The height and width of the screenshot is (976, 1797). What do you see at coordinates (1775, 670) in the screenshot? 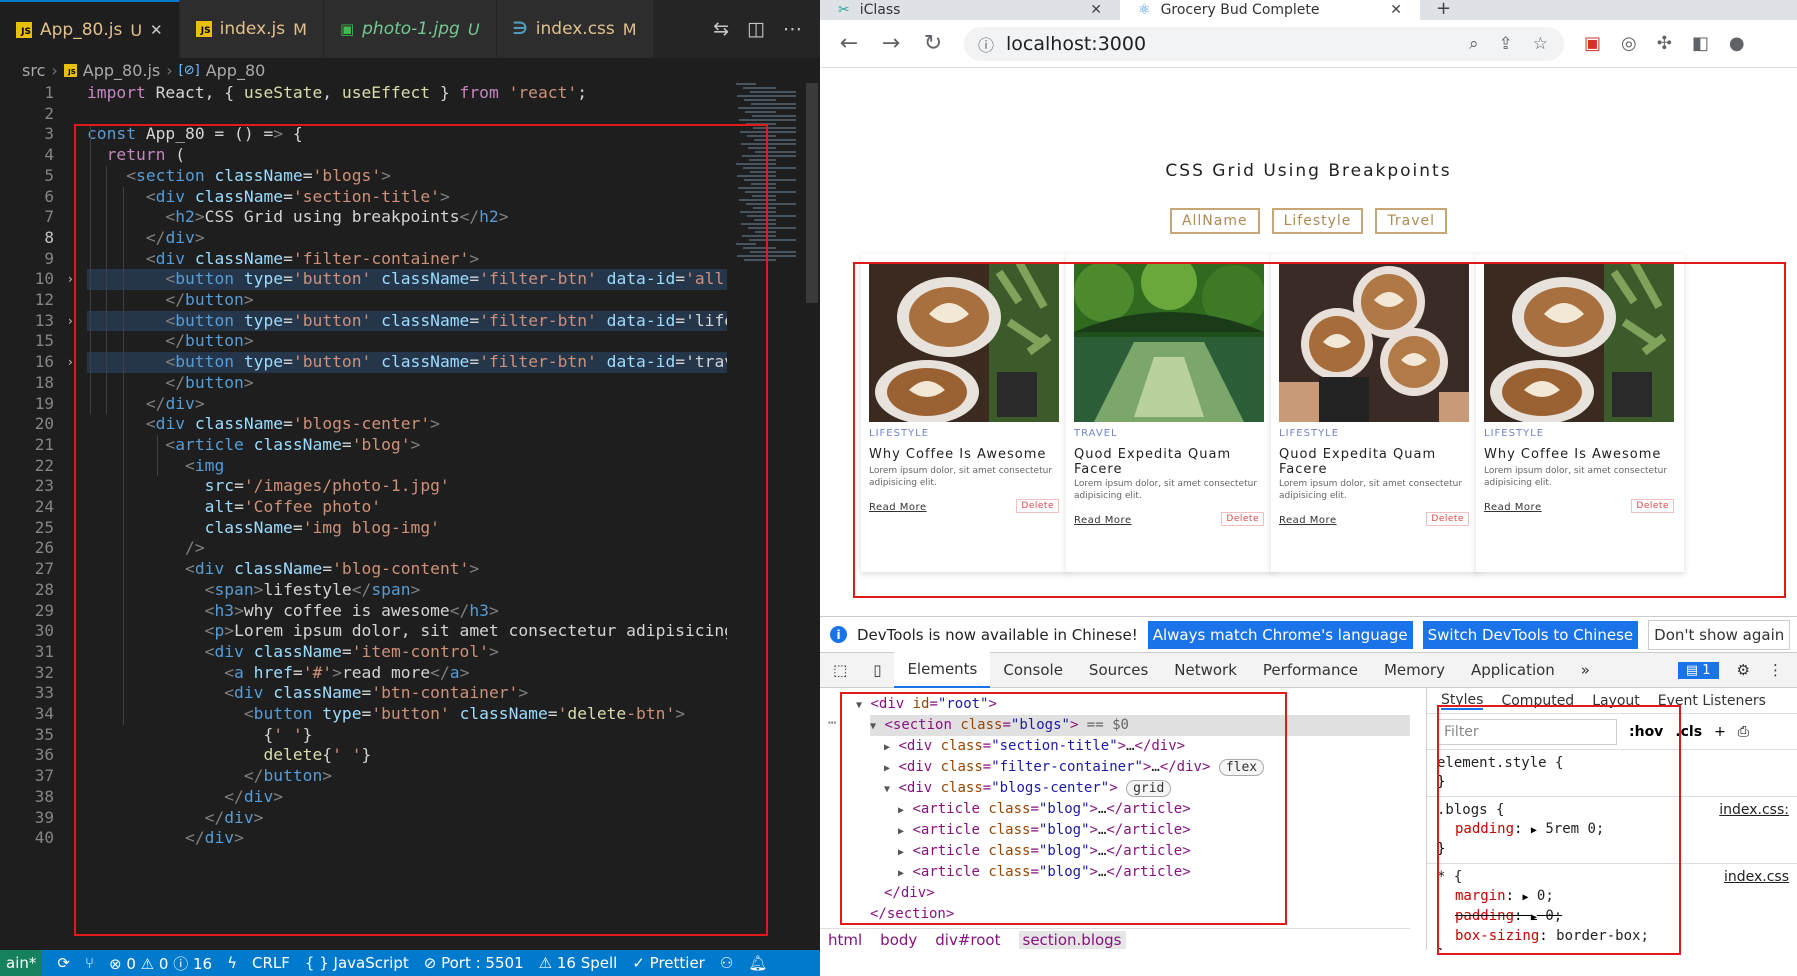
I see `more-vert-icon: ⋮` at bounding box center [1775, 670].